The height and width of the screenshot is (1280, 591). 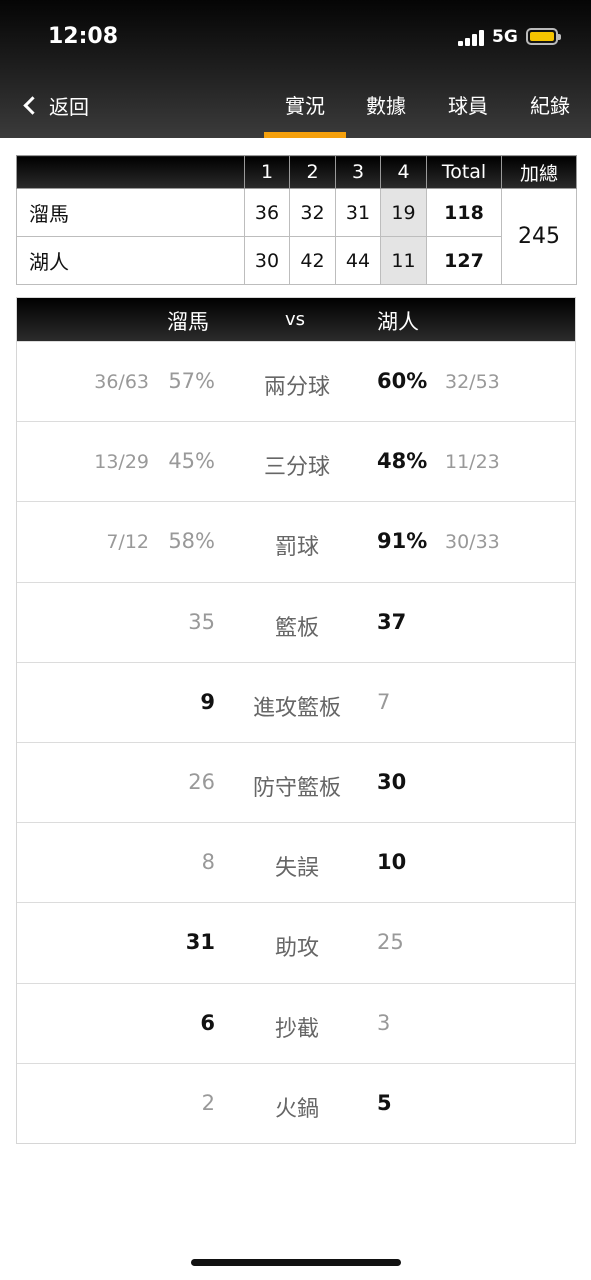 What do you see at coordinates (121, 462) in the screenshot?
I see `left-fraction: 13/29` at bounding box center [121, 462].